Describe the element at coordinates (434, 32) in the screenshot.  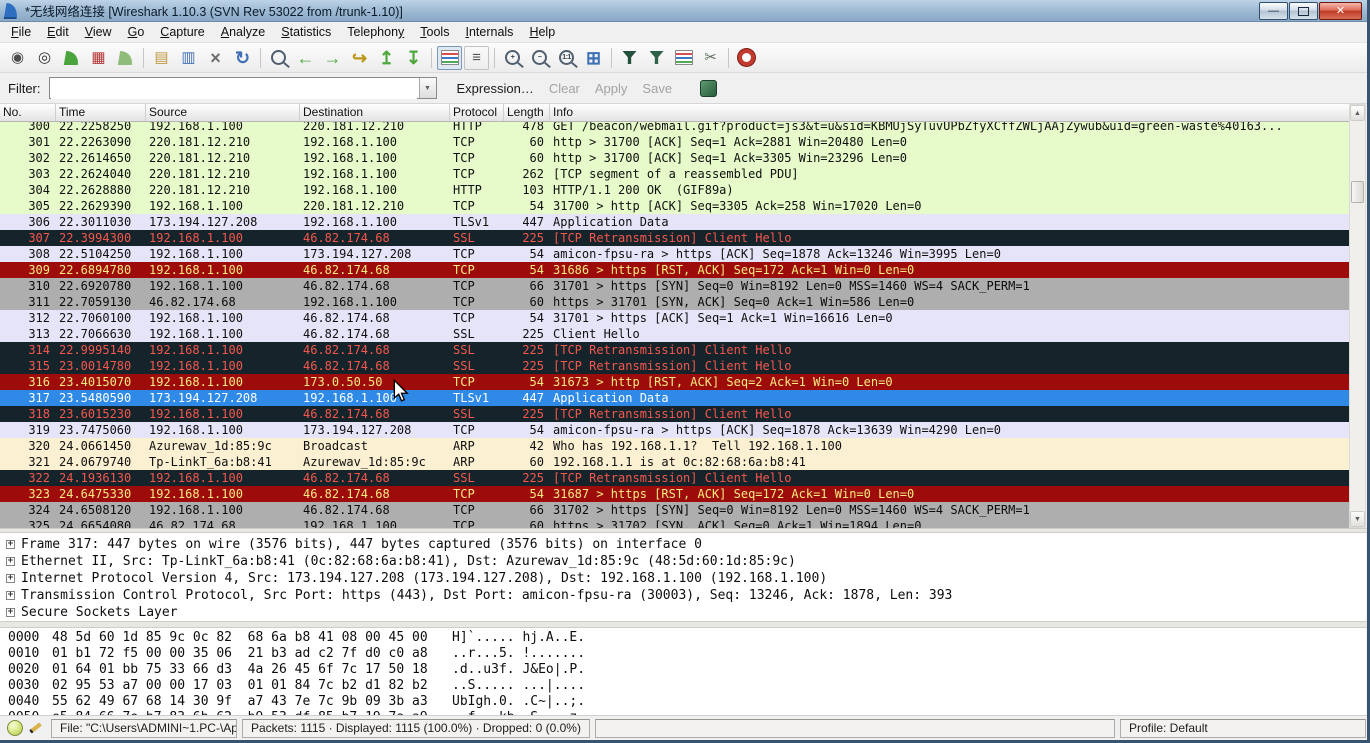
I see `menu-tools: Tools` at that location.